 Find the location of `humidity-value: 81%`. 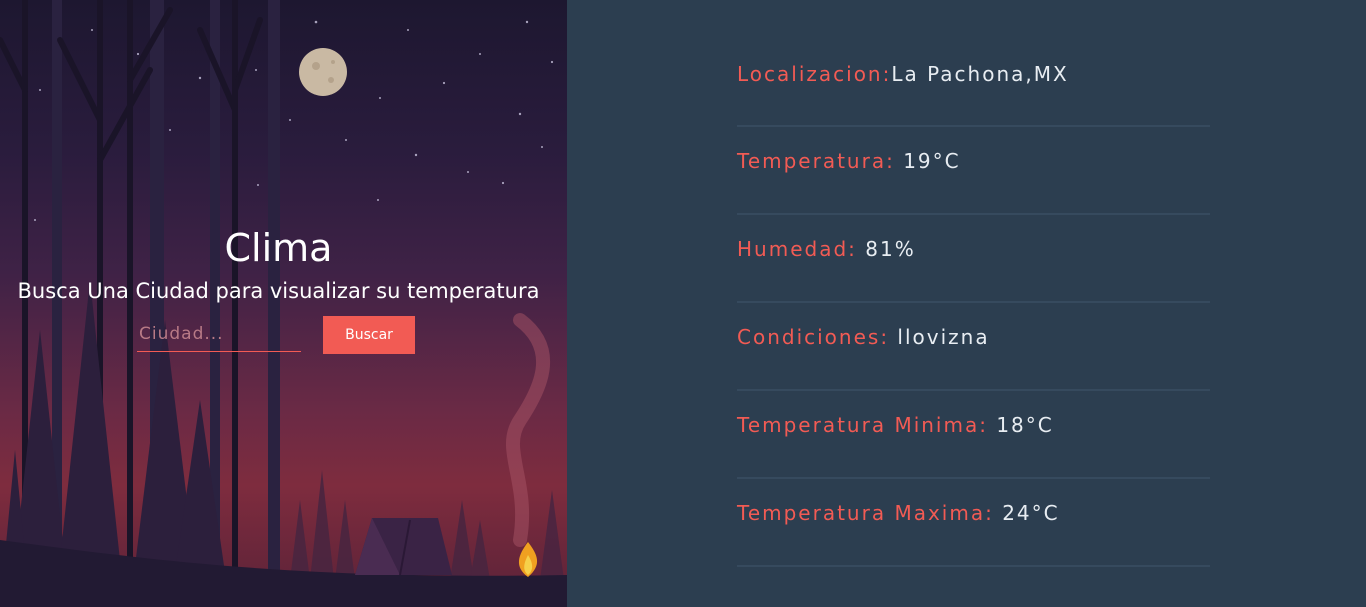

humidity-value: 81% is located at coordinates (890, 249).